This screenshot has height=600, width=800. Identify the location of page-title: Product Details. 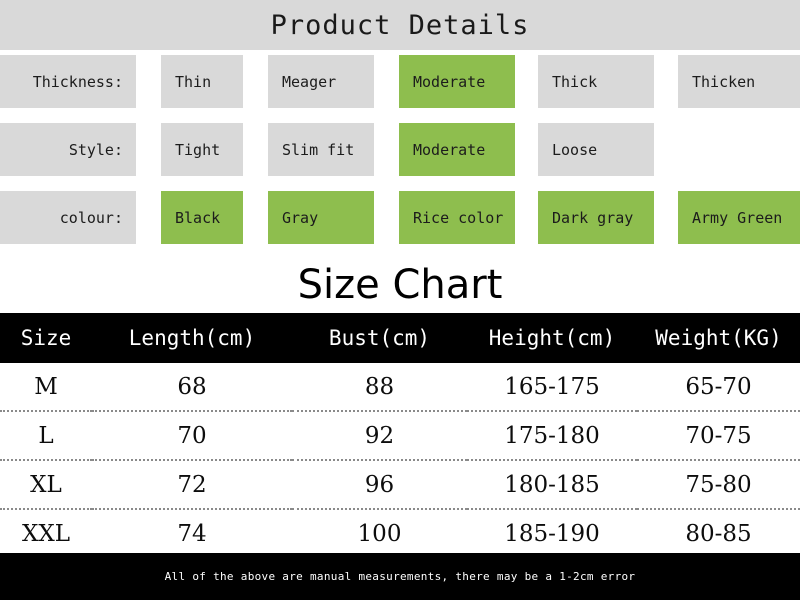
(400, 25).